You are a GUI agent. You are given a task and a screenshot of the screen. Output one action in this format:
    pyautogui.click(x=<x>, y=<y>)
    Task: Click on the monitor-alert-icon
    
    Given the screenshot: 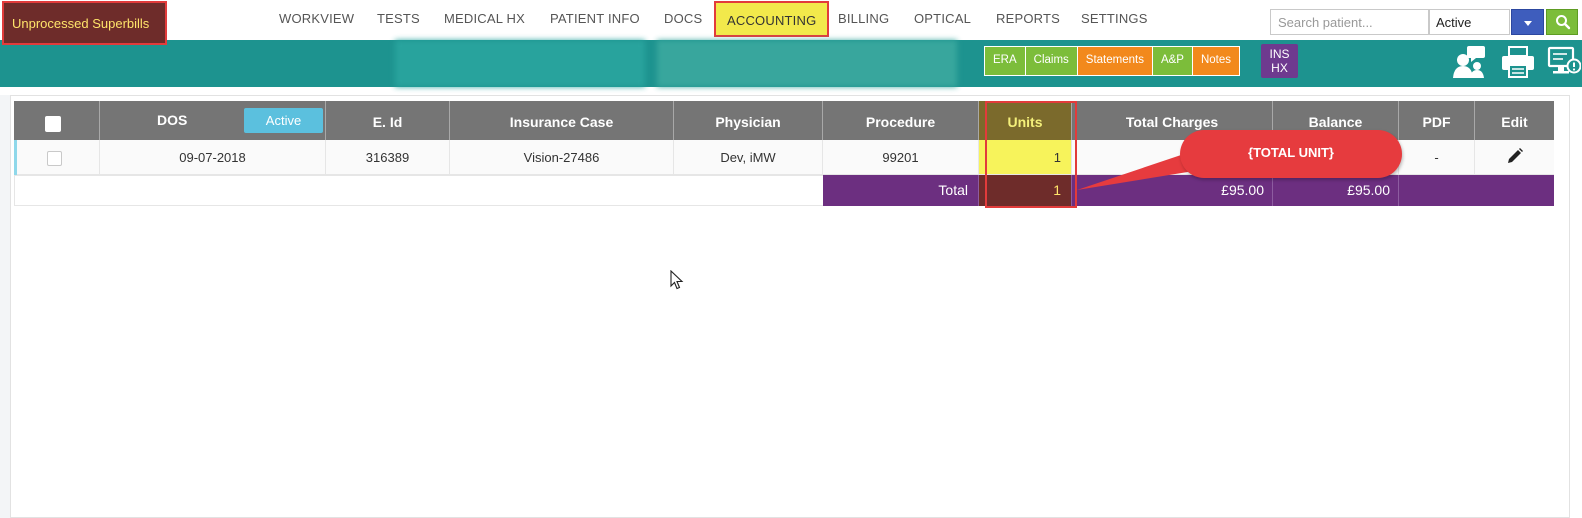 What is the action you would take?
    pyautogui.click(x=1564, y=61)
    